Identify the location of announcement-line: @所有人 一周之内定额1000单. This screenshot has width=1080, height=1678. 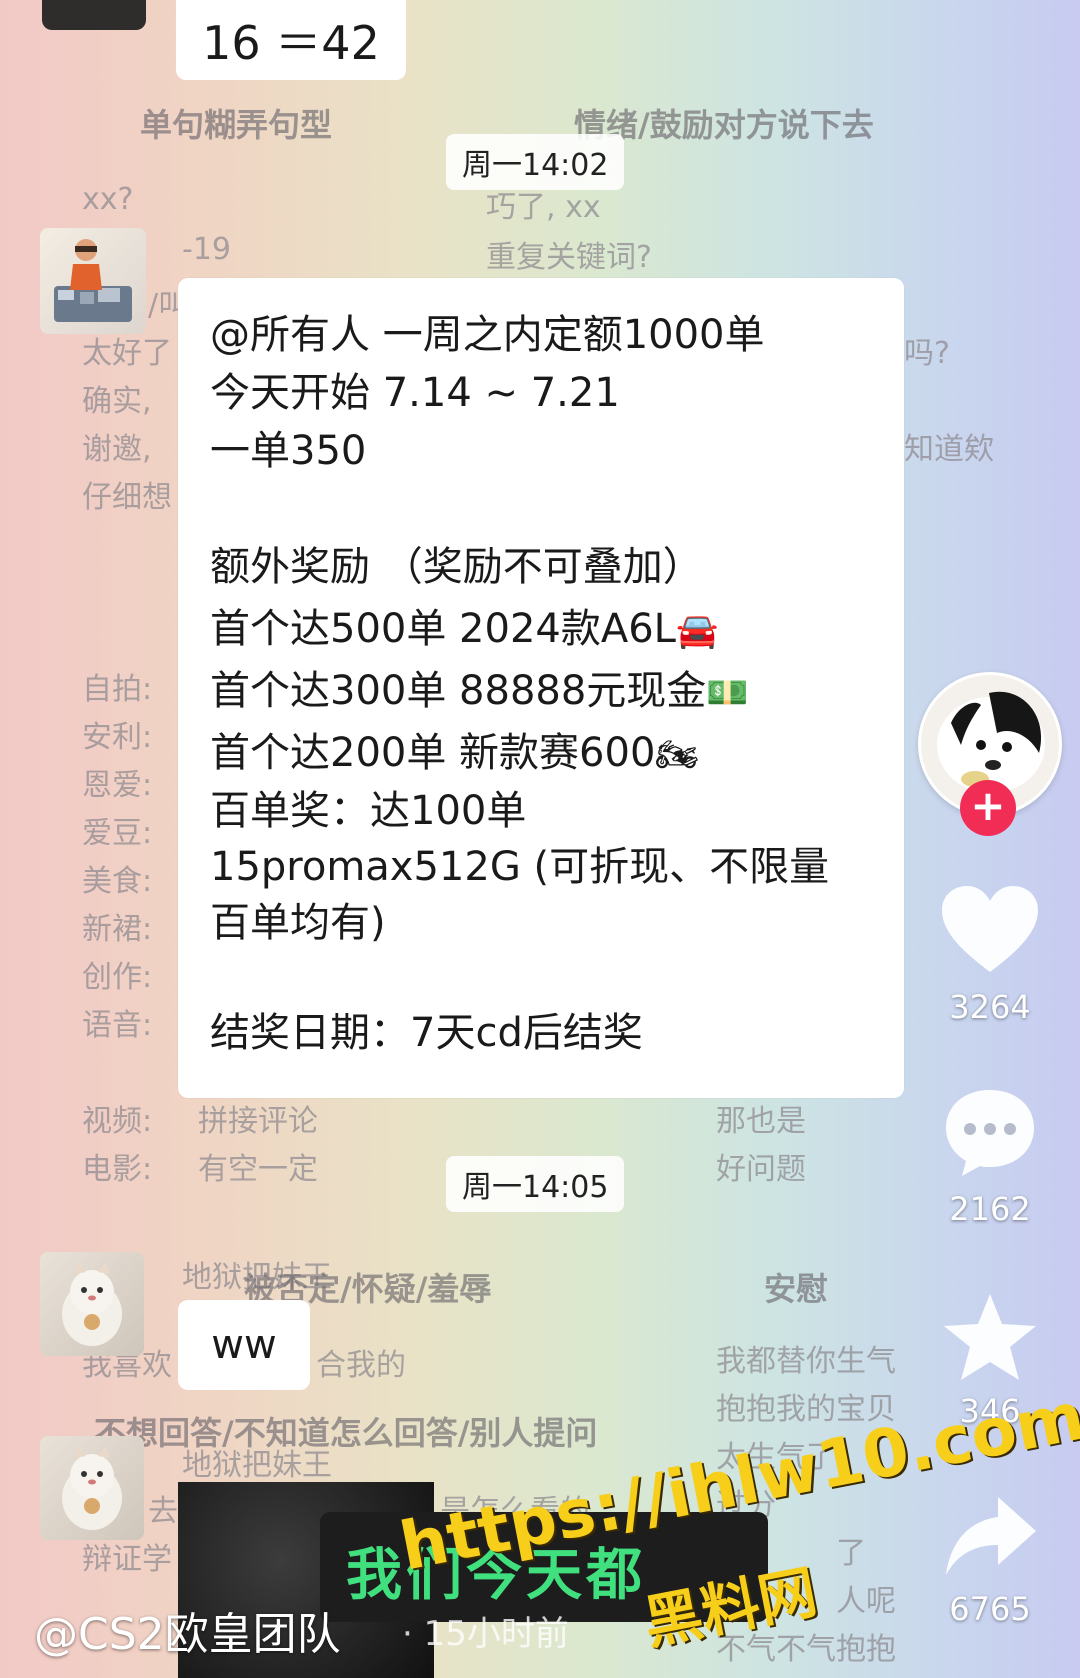
(487, 335).